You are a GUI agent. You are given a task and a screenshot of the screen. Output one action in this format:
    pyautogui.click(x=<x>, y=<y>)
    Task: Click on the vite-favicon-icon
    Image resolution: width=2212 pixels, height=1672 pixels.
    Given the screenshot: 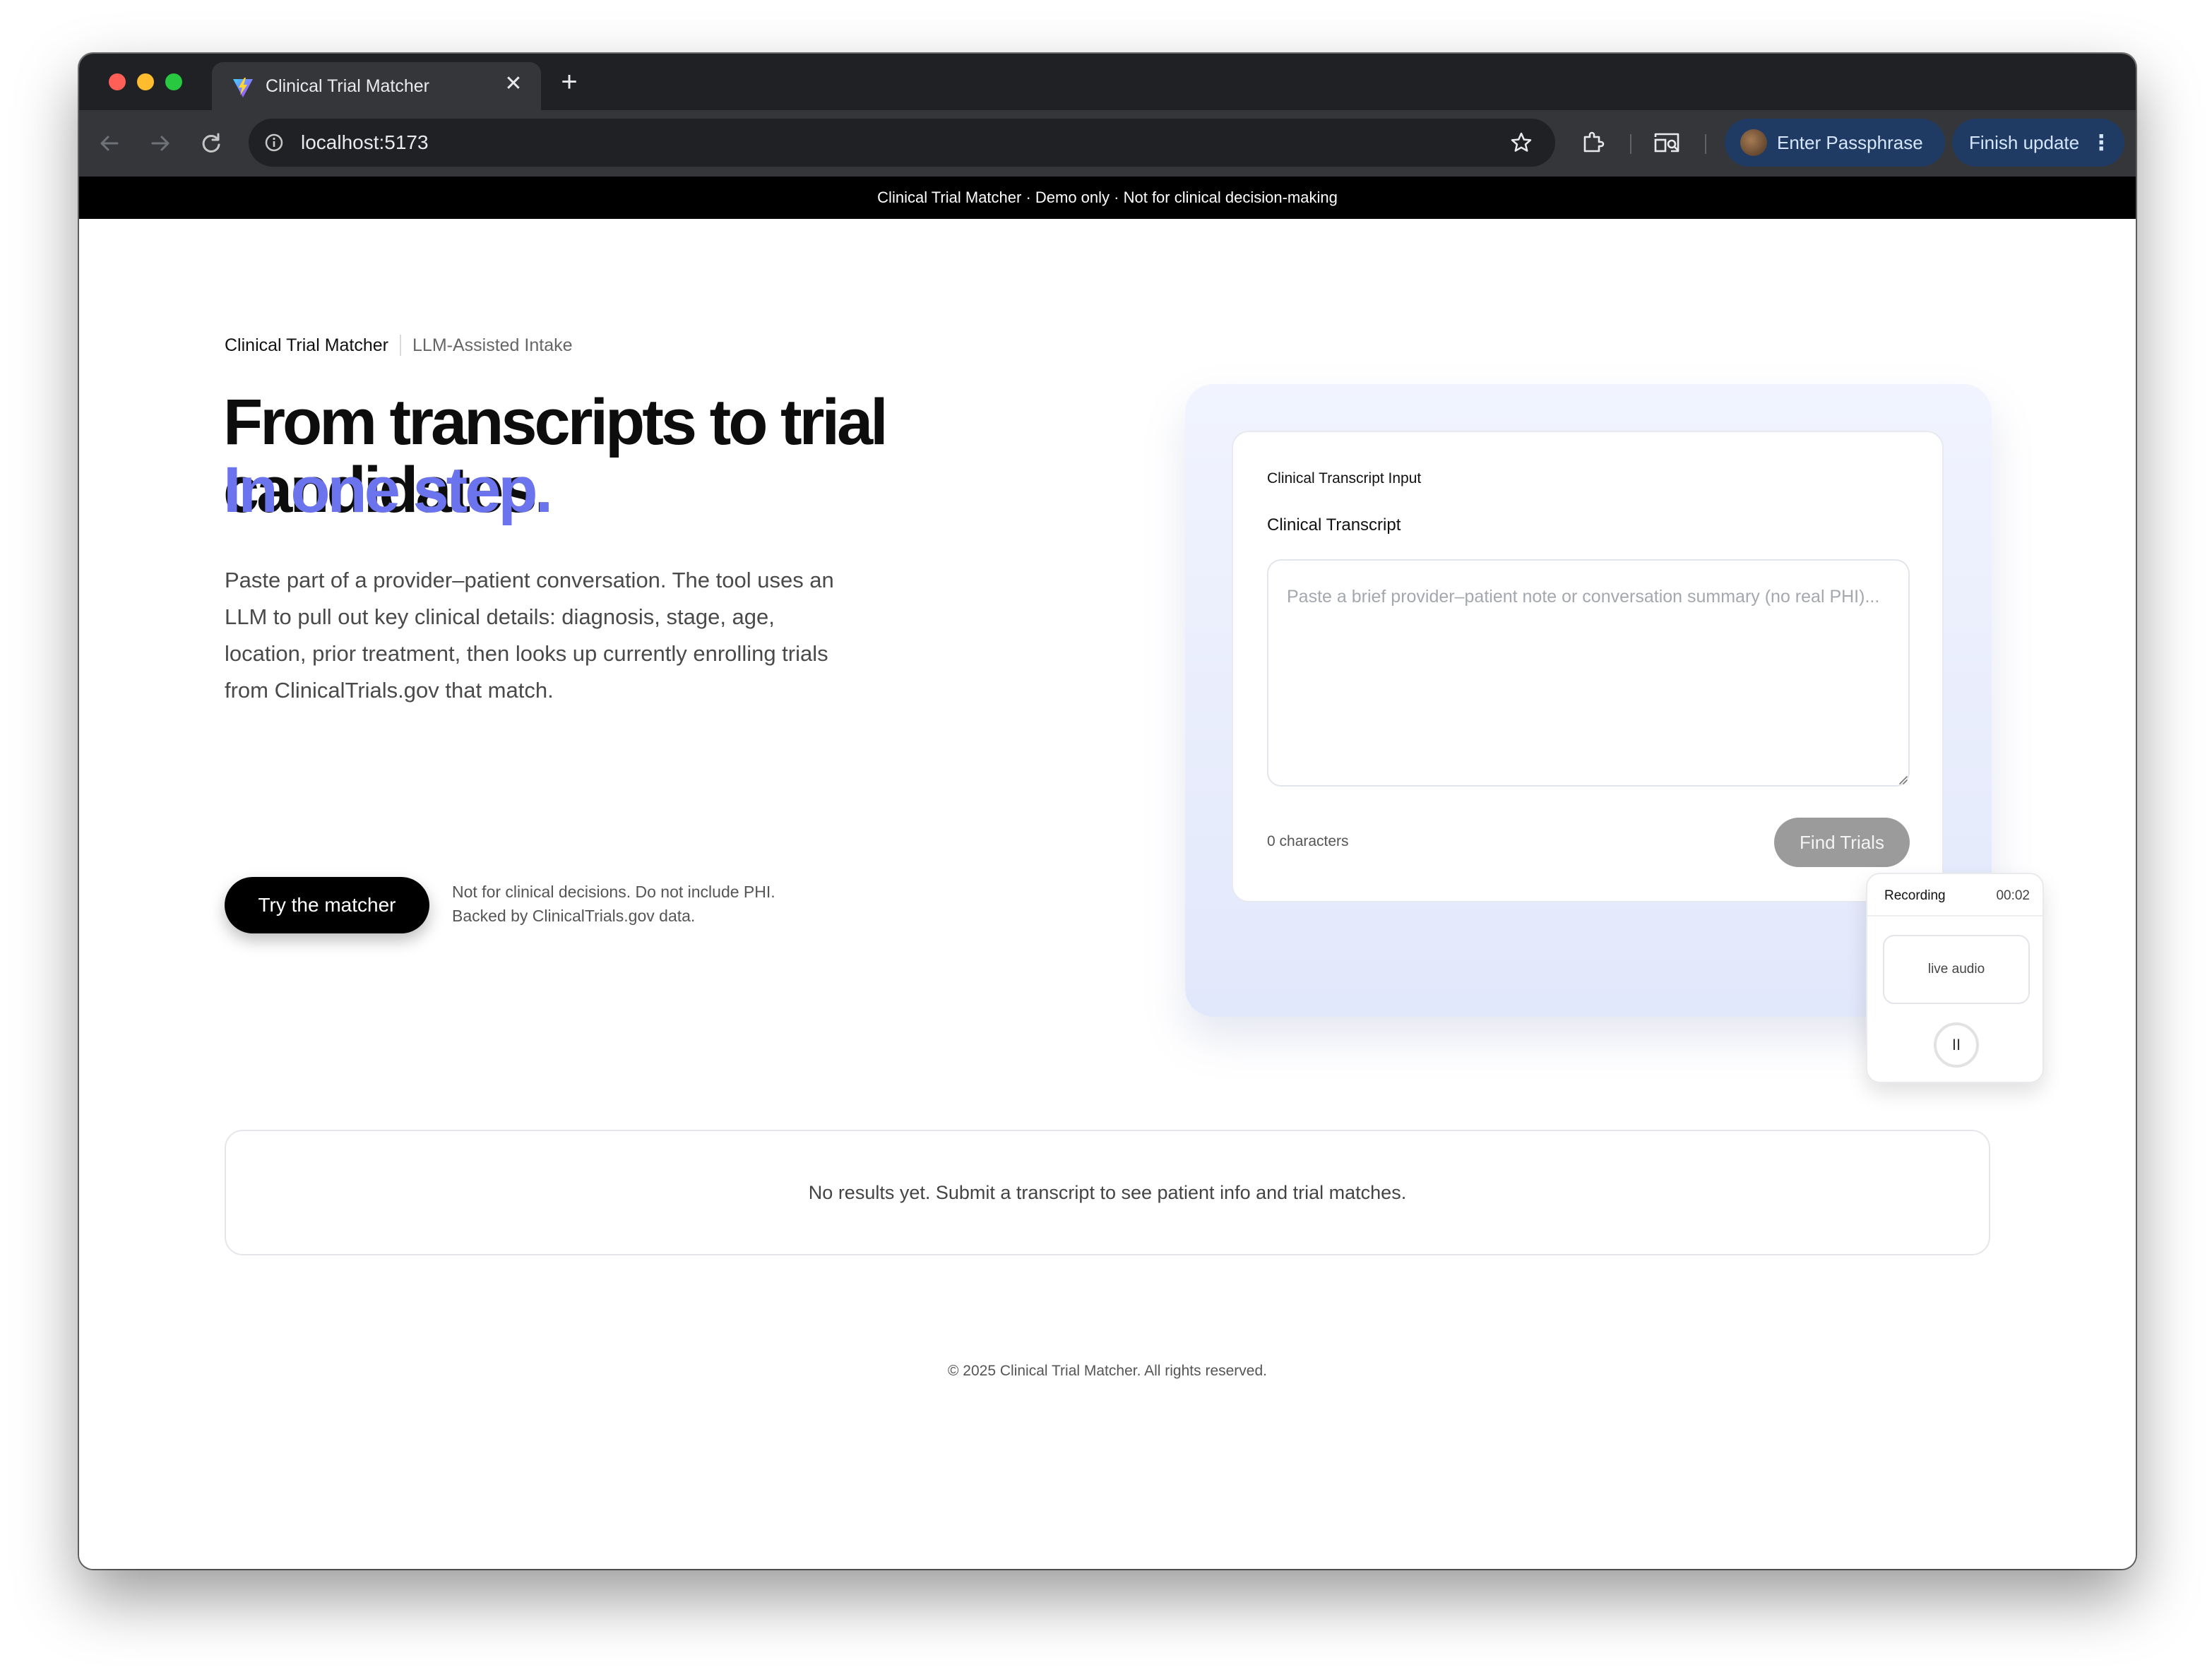 What is the action you would take?
    pyautogui.click(x=243, y=87)
    